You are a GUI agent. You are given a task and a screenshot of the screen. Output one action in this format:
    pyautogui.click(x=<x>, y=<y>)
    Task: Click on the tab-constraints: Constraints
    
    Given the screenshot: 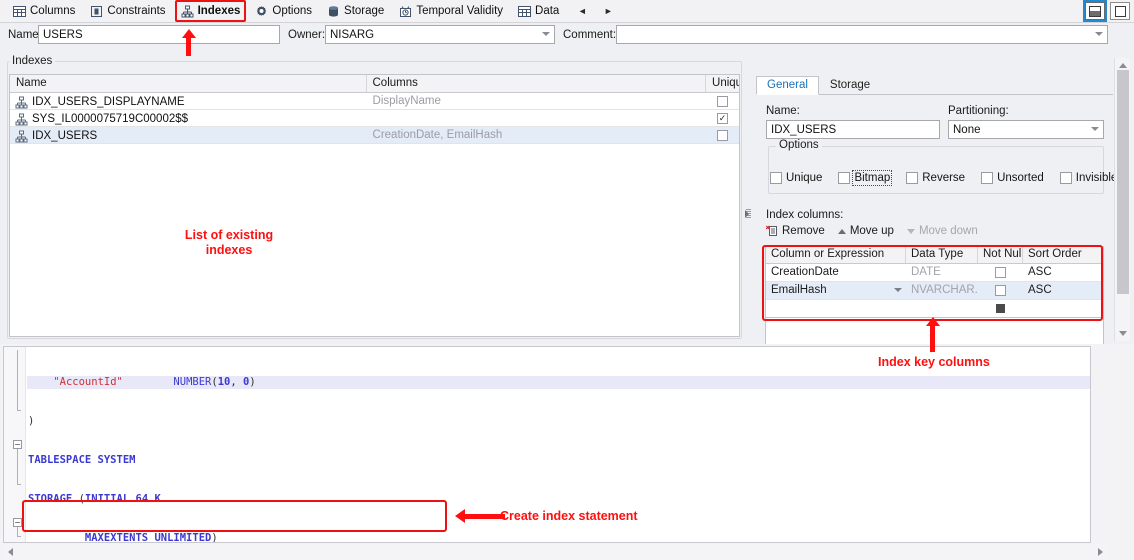 What is the action you would take?
    pyautogui.click(x=127, y=11)
    